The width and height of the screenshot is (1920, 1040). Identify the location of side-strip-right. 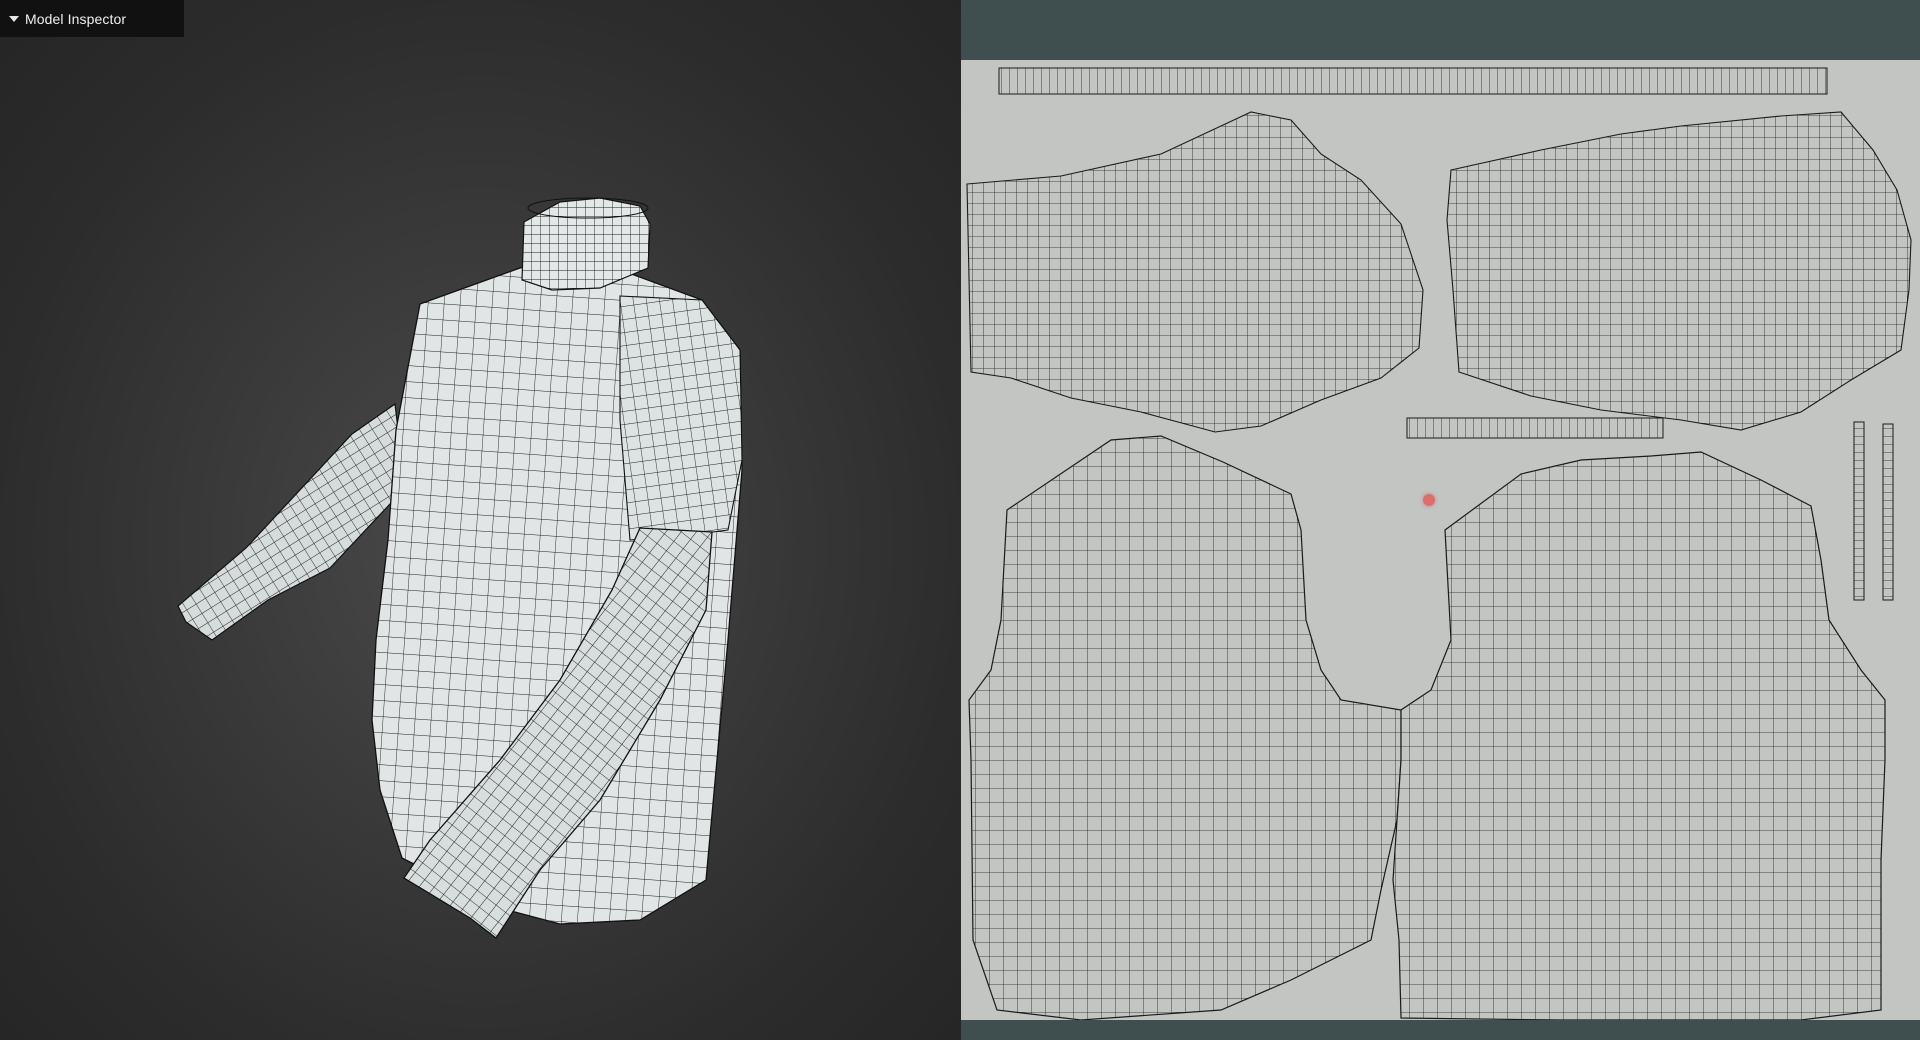
(1888, 512).